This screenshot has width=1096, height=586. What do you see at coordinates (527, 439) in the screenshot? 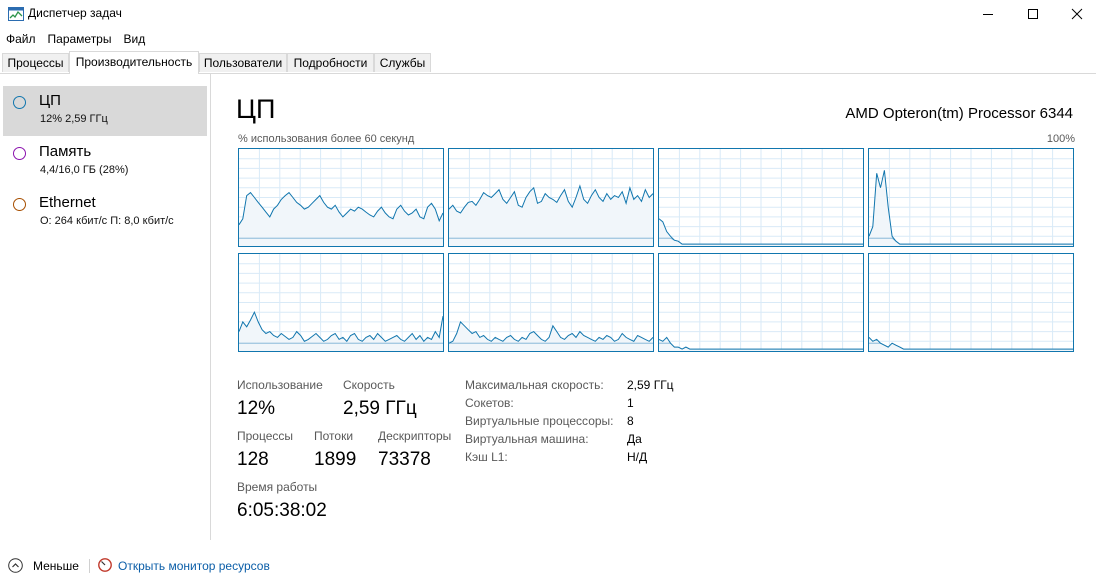
I see `detail-label: Виртуальная машина:` at bounding box center [527, 439].